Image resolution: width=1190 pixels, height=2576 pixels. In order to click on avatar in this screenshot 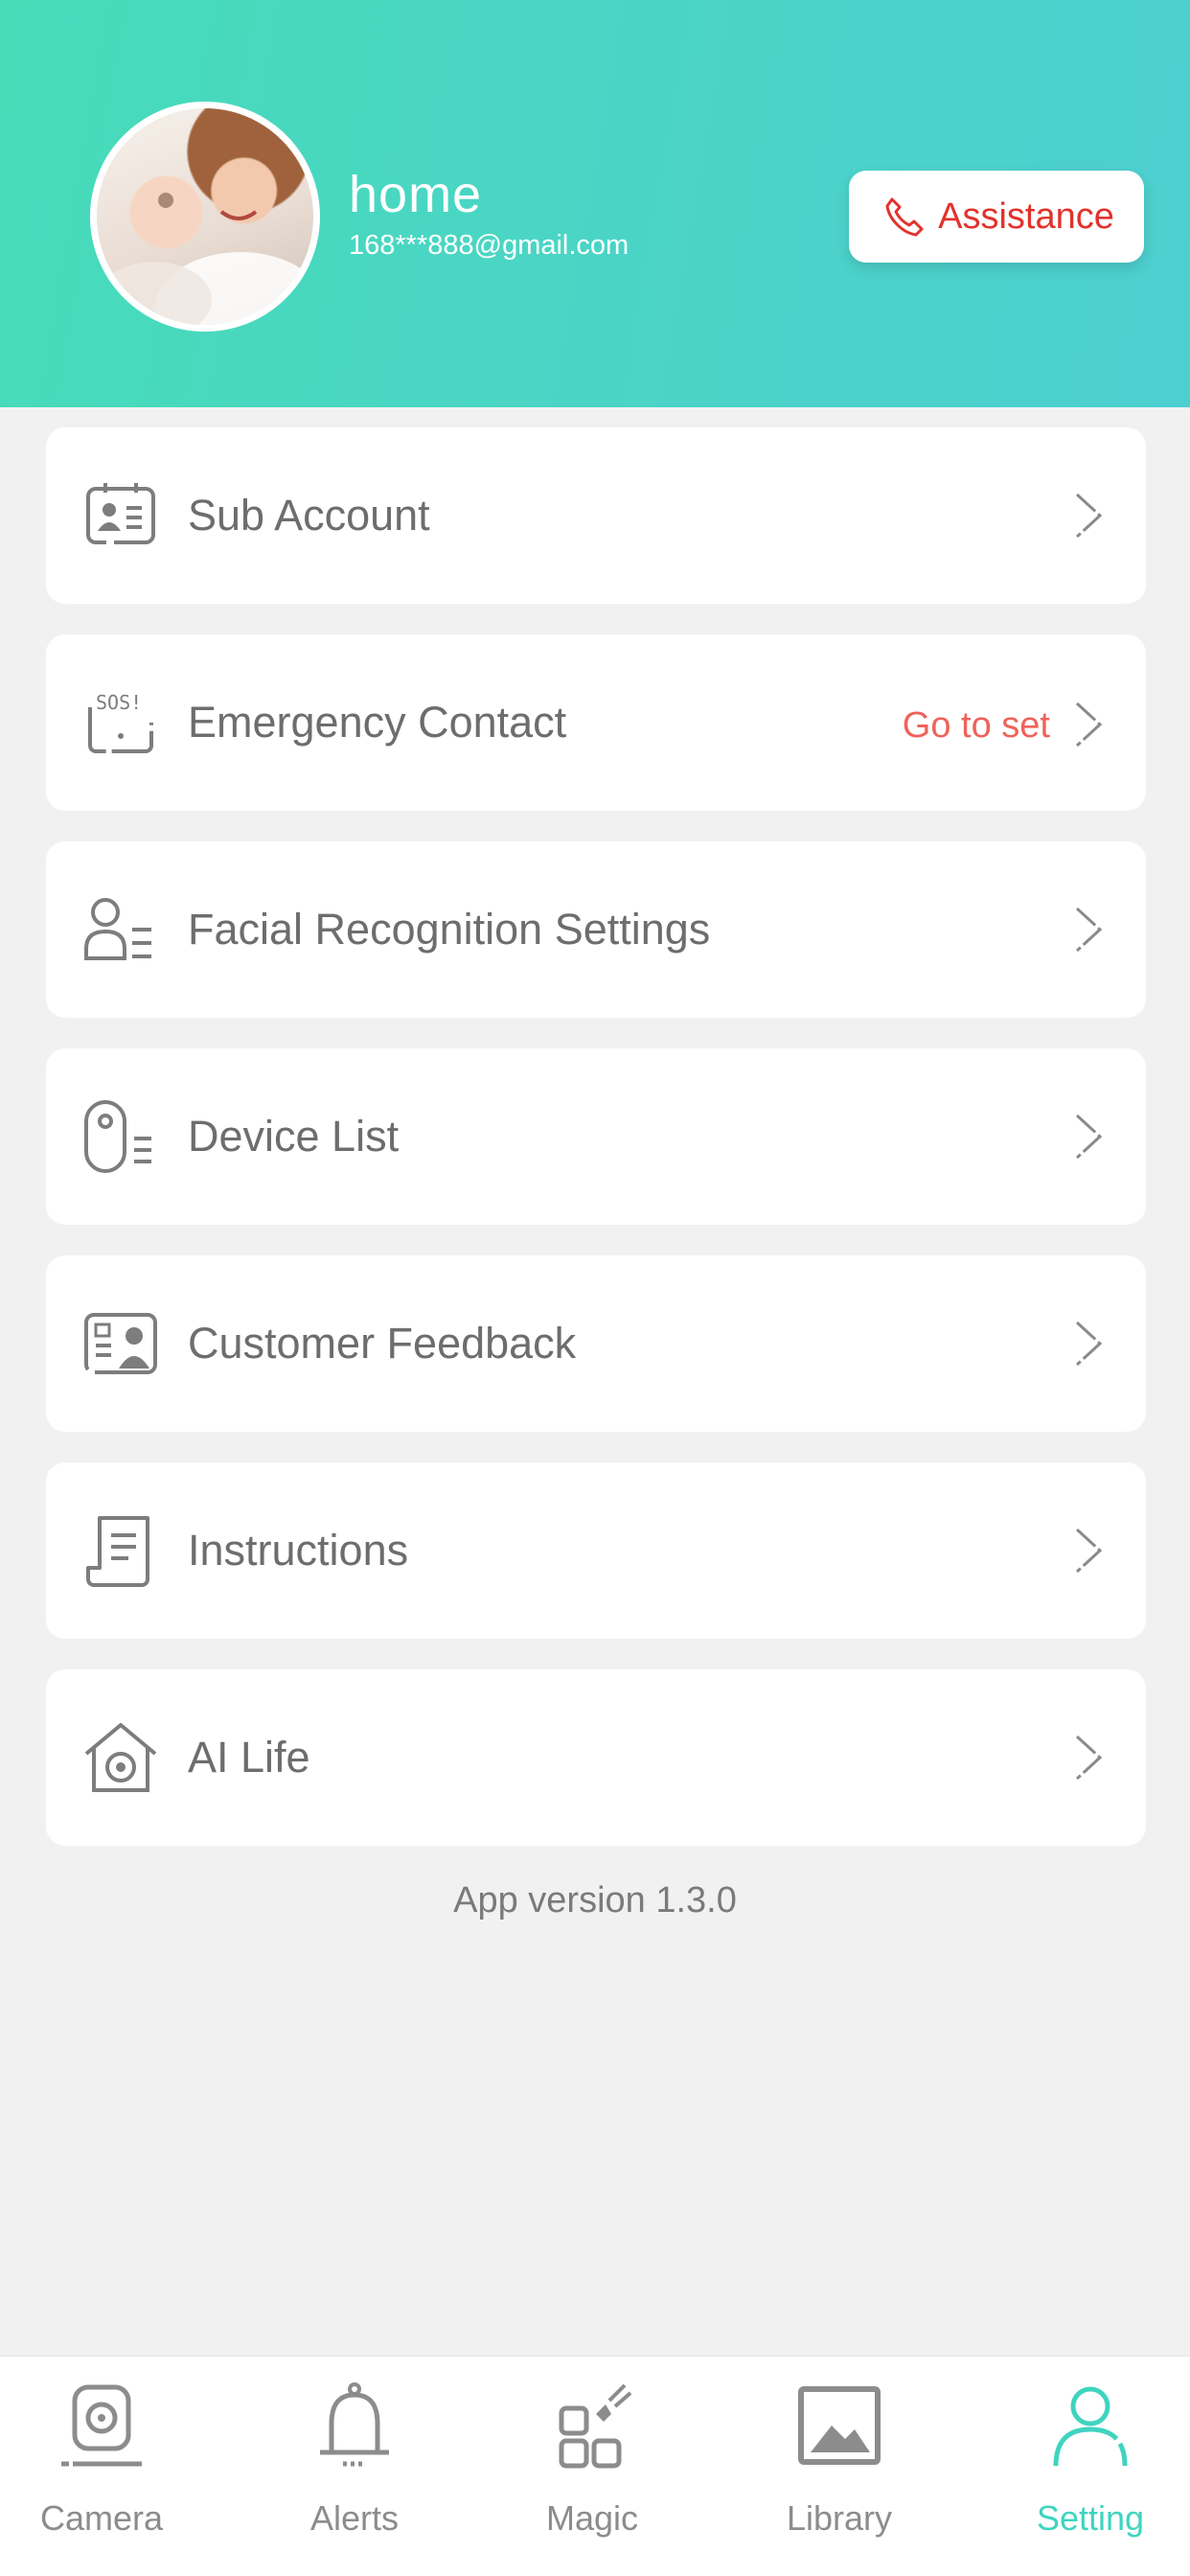, I will do `click(205, 217)`.